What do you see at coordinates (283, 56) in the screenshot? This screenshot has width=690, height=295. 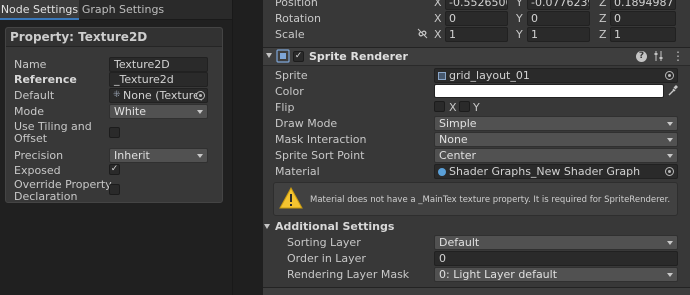 I see `sprite-renderer-icon` at bounding box center [283, 56].